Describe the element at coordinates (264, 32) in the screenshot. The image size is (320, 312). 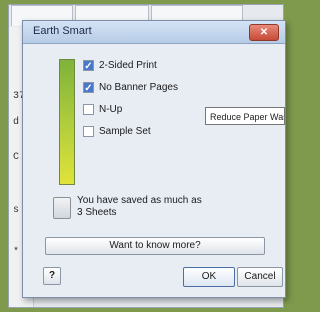
I see `close-button: ✕` at that location.